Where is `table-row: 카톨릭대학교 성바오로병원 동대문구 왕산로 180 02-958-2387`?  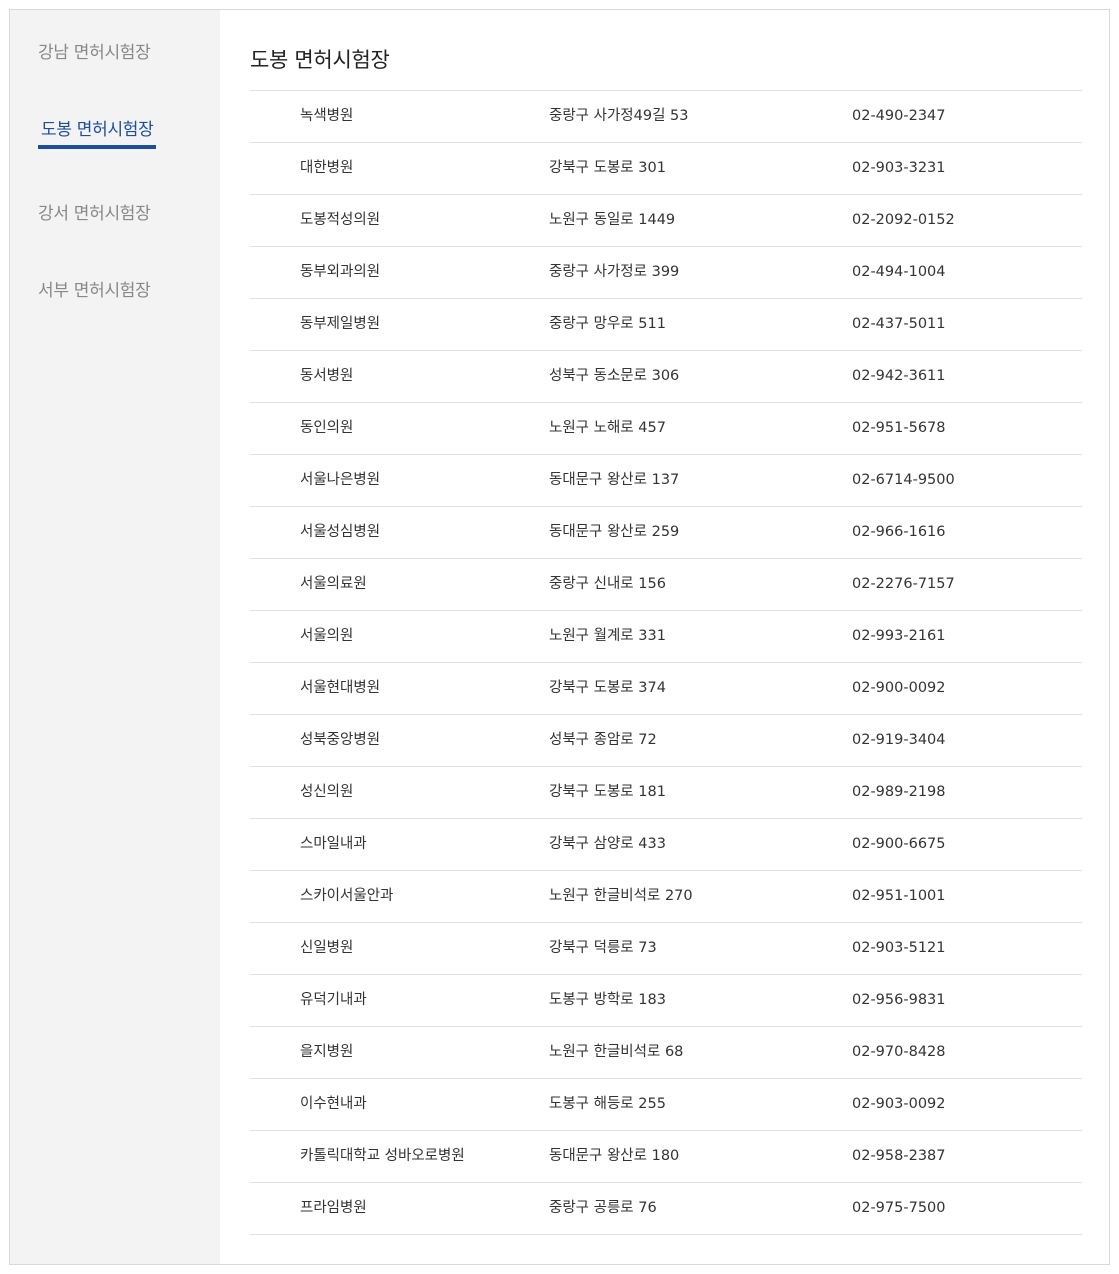
table-row: 카톨릭대학교 성바오로병원 동대문구 왕산로 180 02-958-2387 is located at coordinates (666, 1157).